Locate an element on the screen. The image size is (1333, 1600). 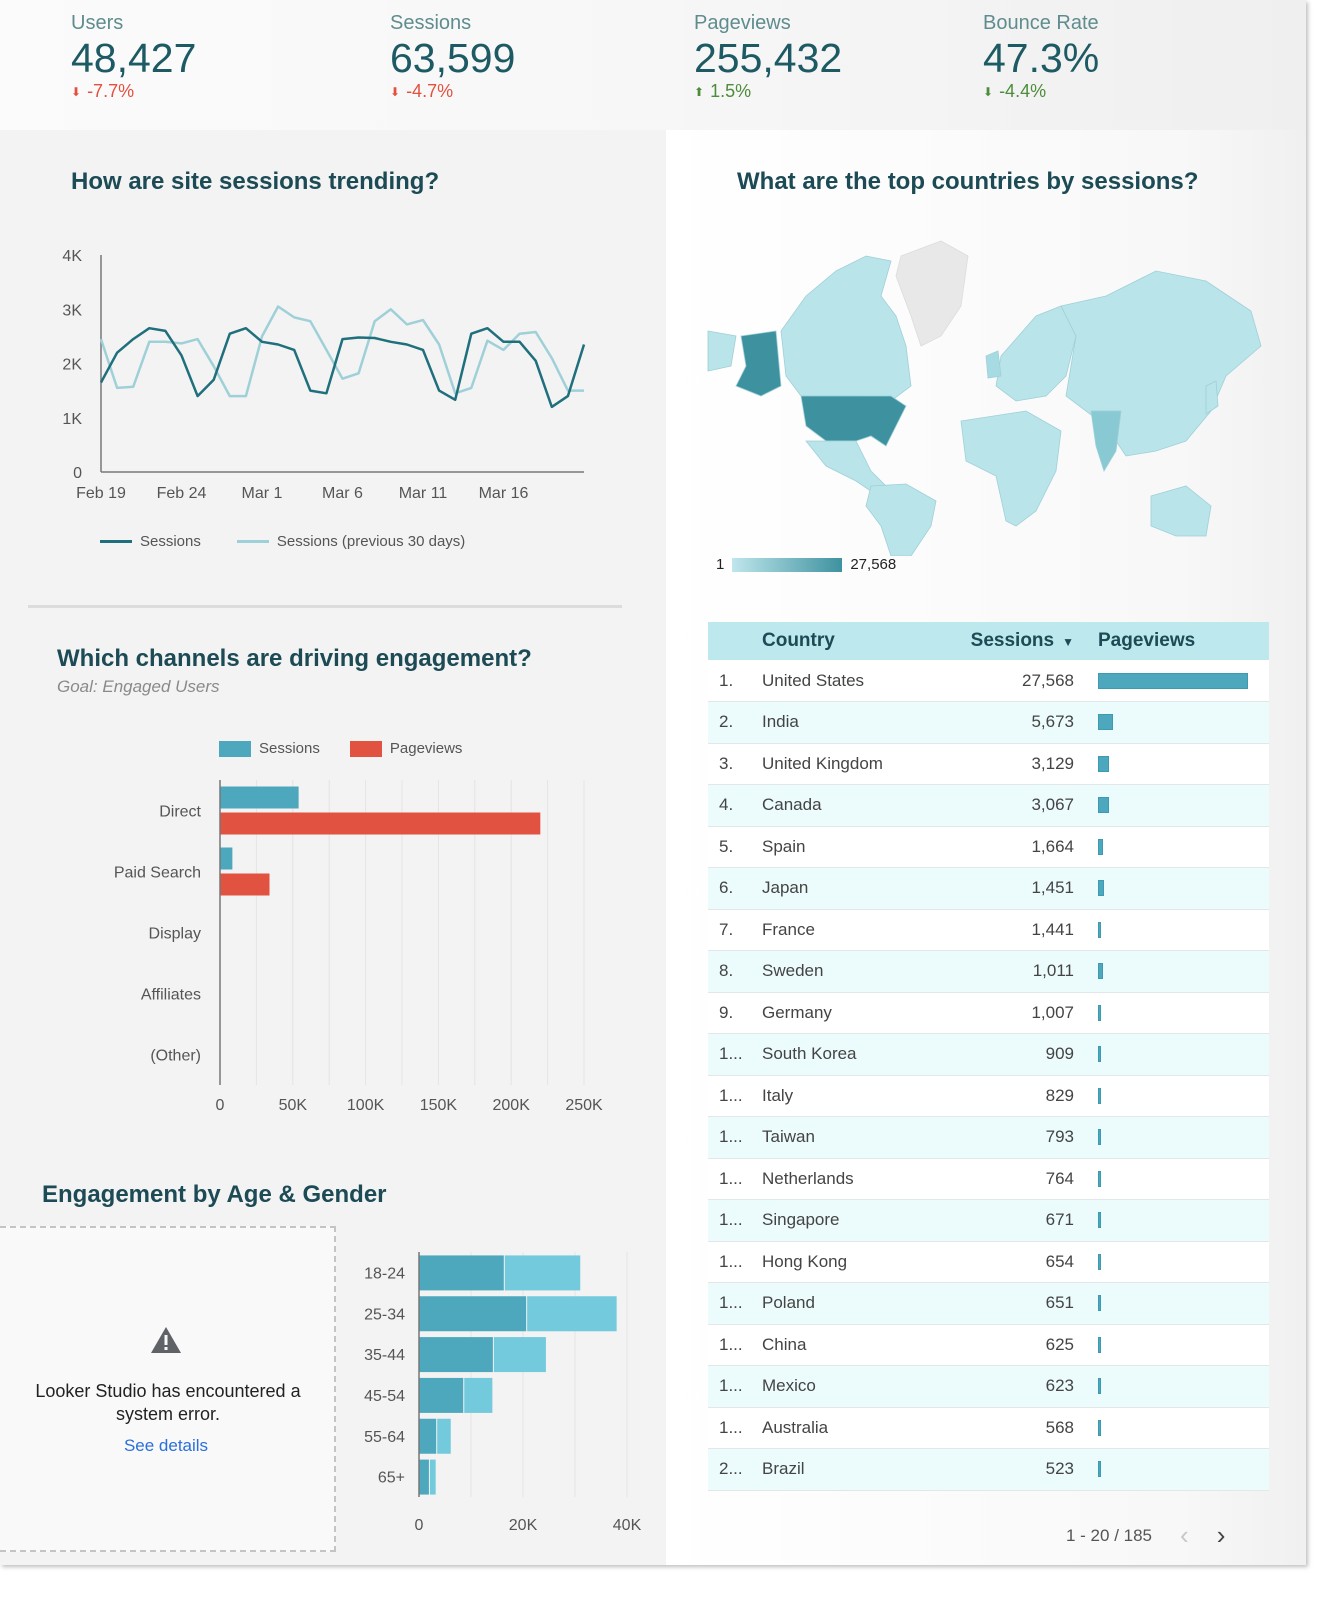
map-color-legend: 1 27,568 is located at coordinates (806, 564).